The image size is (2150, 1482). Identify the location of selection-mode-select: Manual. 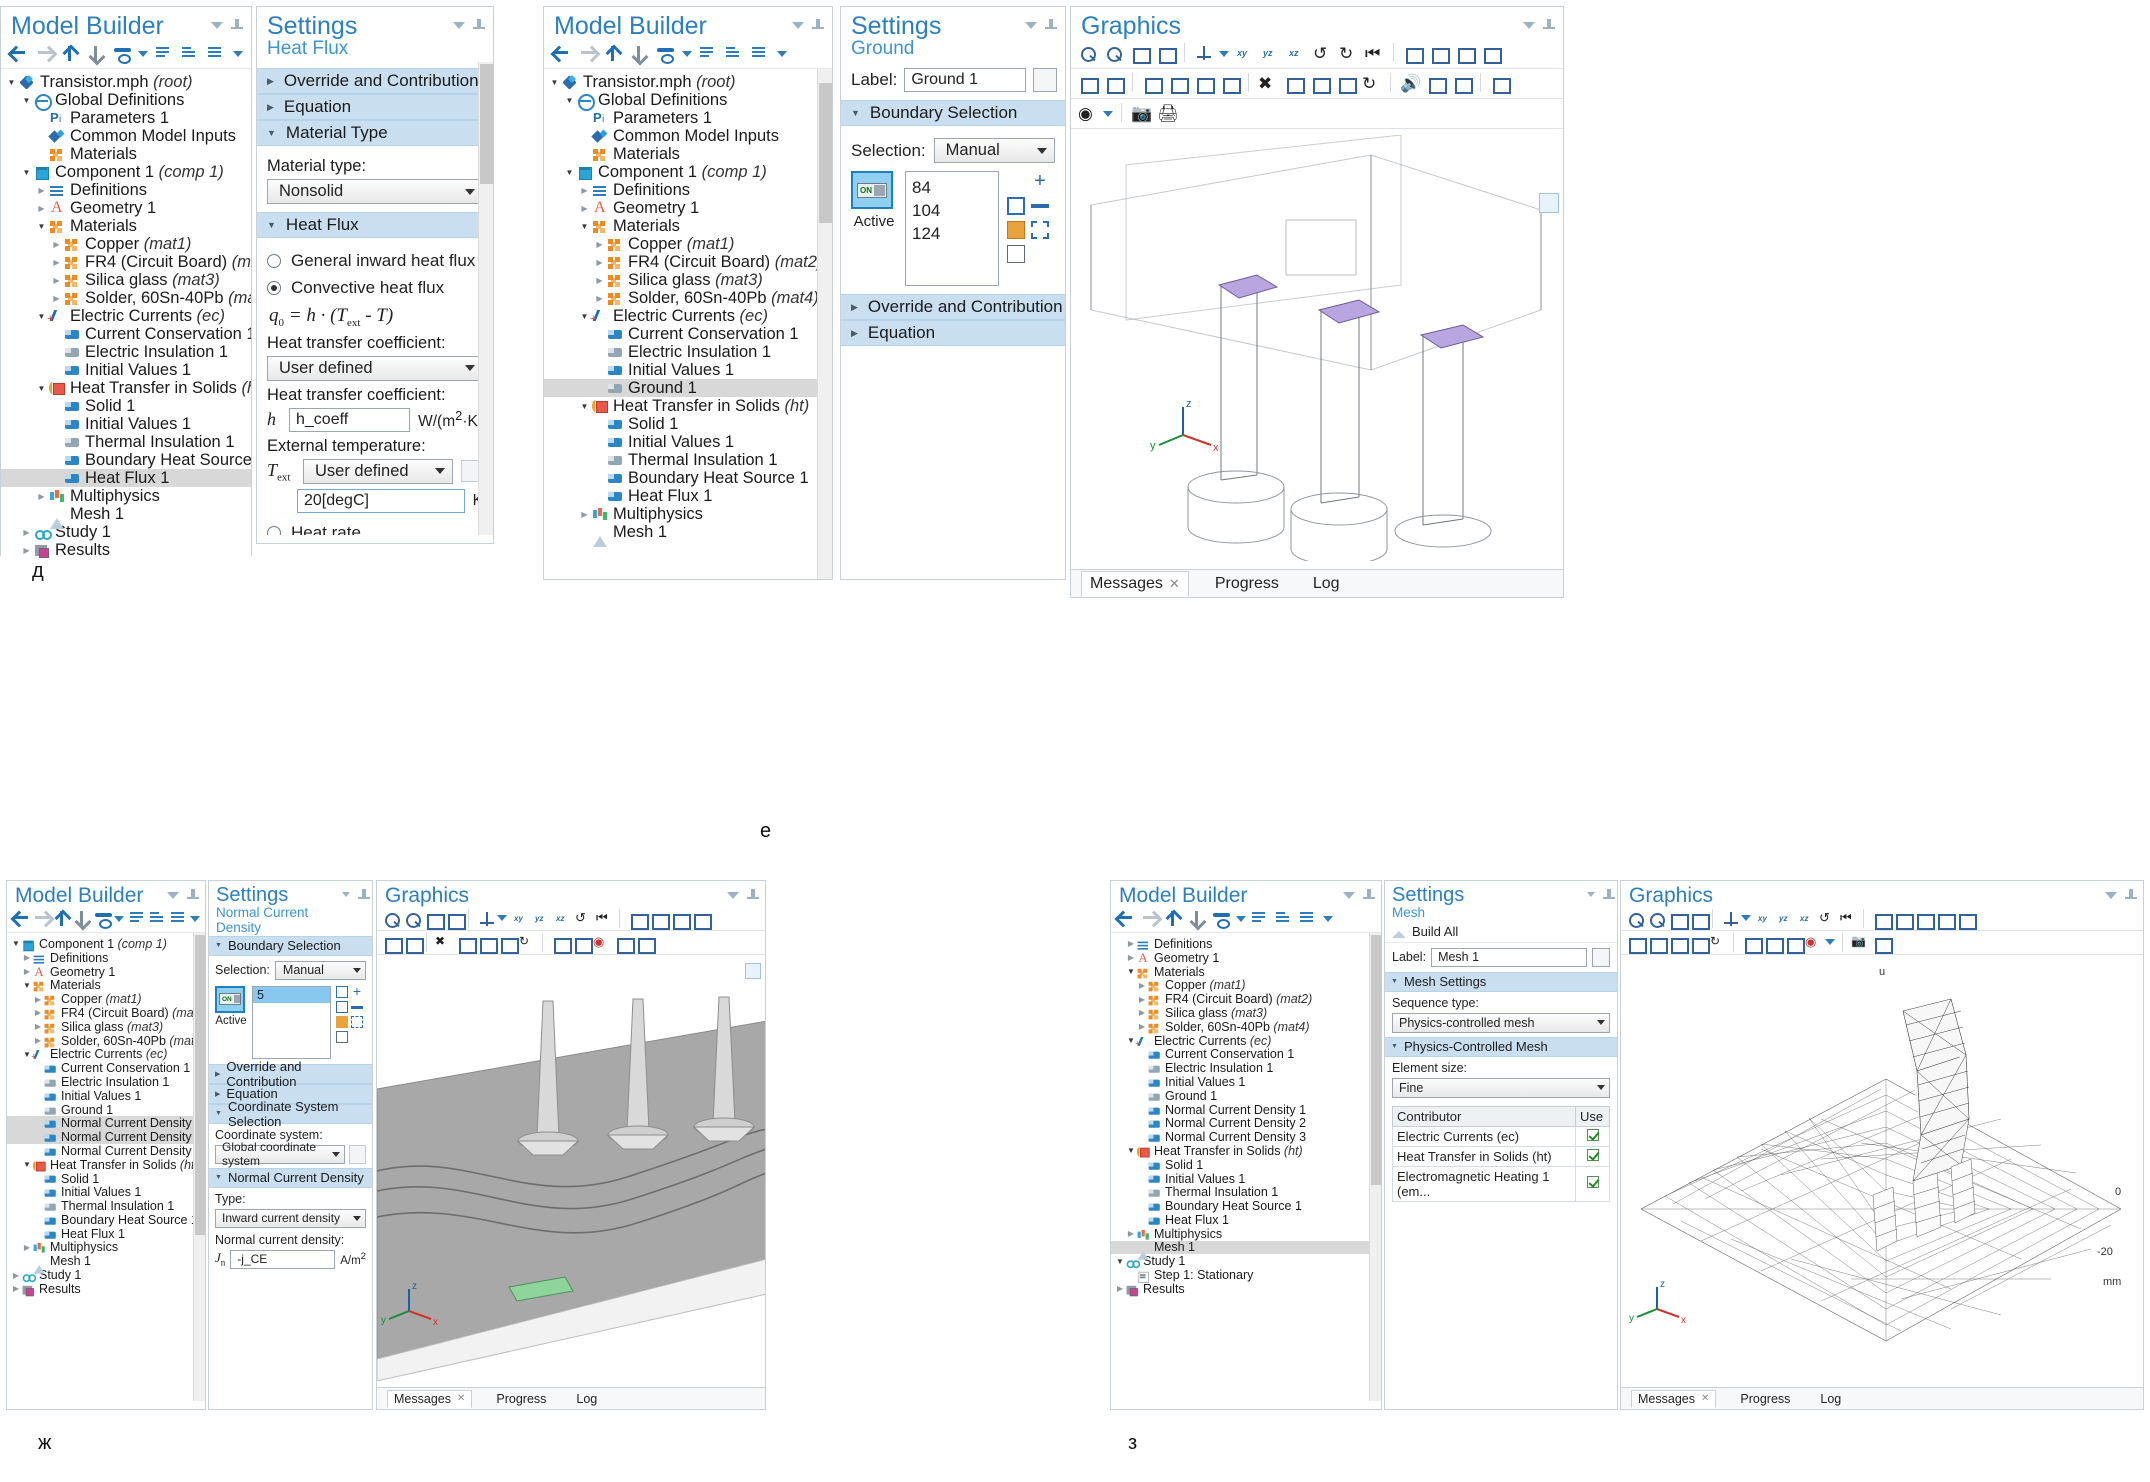
(994, 151).